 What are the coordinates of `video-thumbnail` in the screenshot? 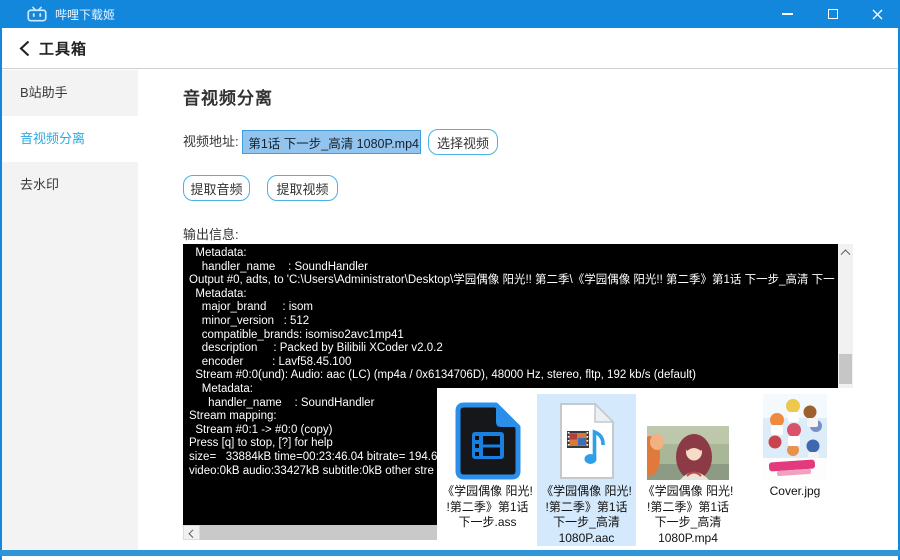 It's located at (688, 453).